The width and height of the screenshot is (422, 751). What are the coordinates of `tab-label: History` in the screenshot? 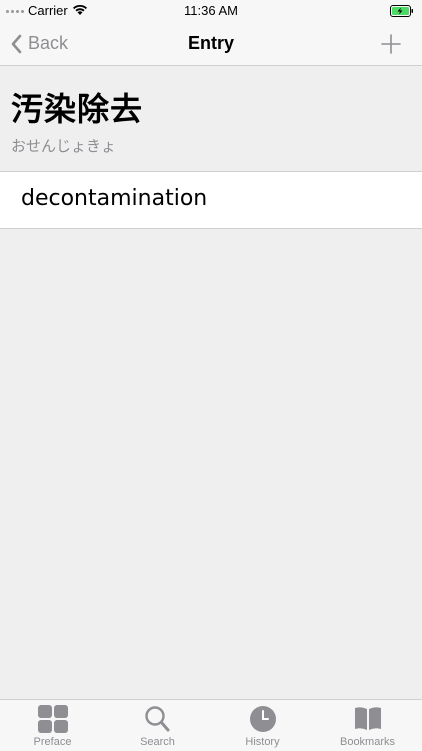 It's located at (262, 742).